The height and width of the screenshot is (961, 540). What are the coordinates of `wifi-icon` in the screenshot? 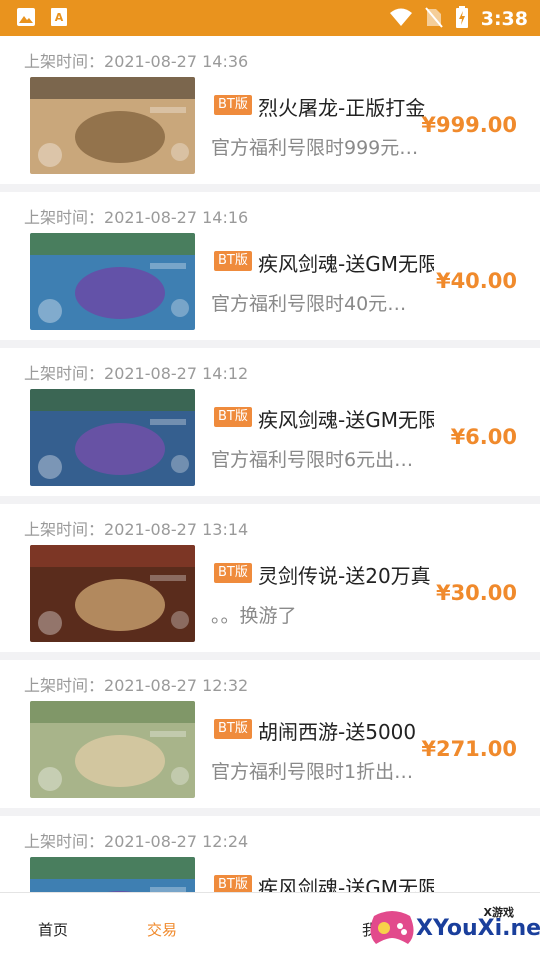 It's located at (401, 19).